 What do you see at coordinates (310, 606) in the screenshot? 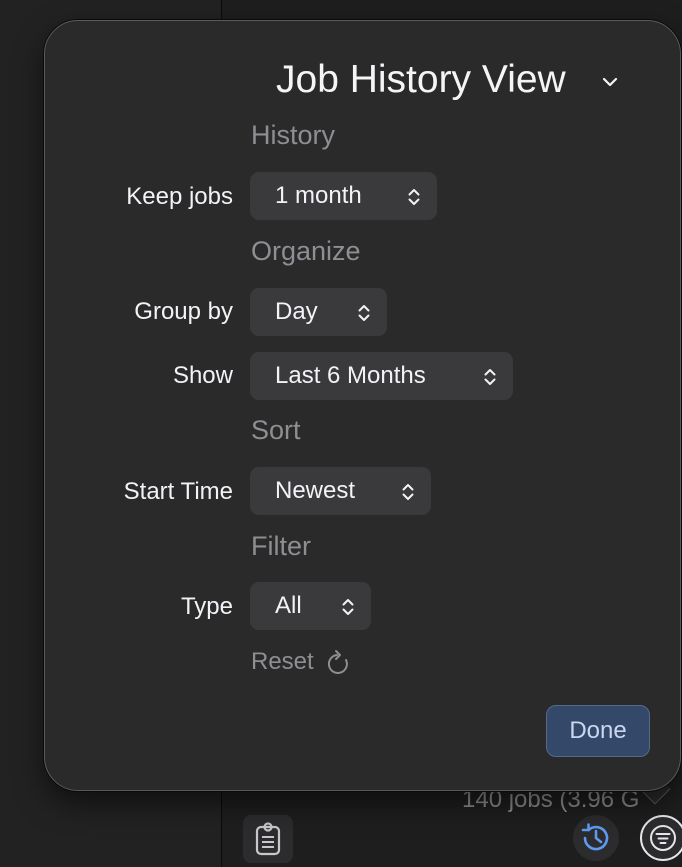
I see `type-popup: All` at bounding box center [310, 606].